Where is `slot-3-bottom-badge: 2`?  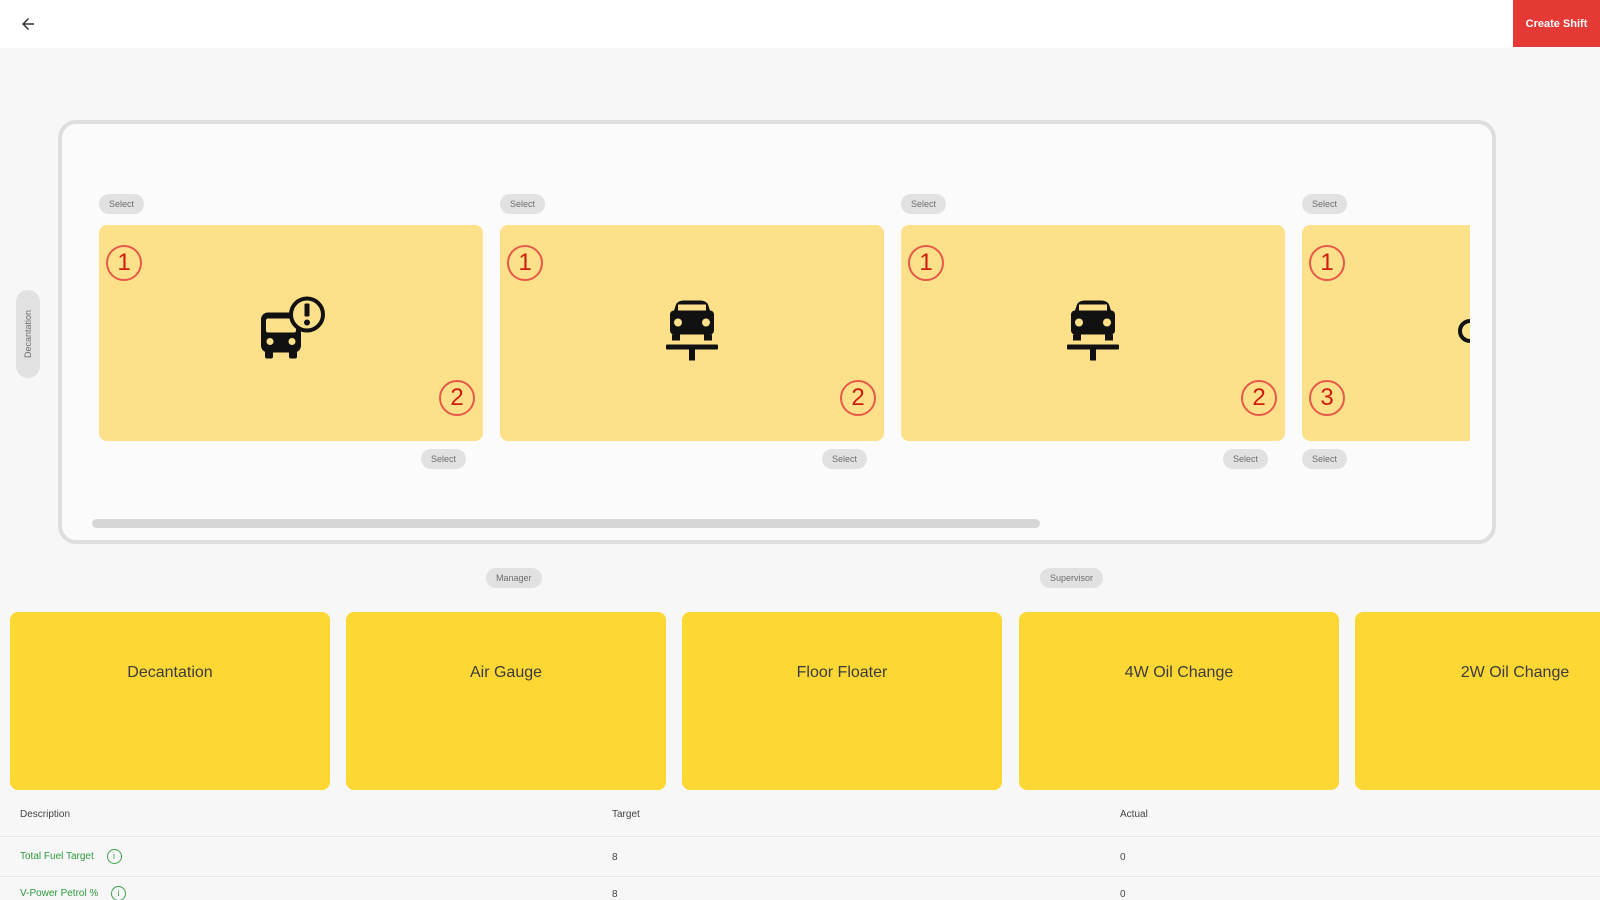 slot-3-bottom-badge: 2 is located at coordinates (1259, 398).